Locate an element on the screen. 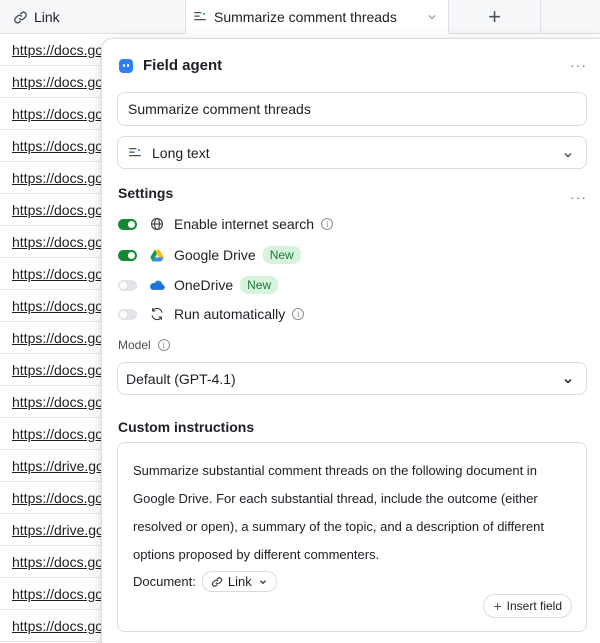 This screenshot has width=600, height=643. field-name-input: Summarize comment threads is located at coordinates (352, 109).